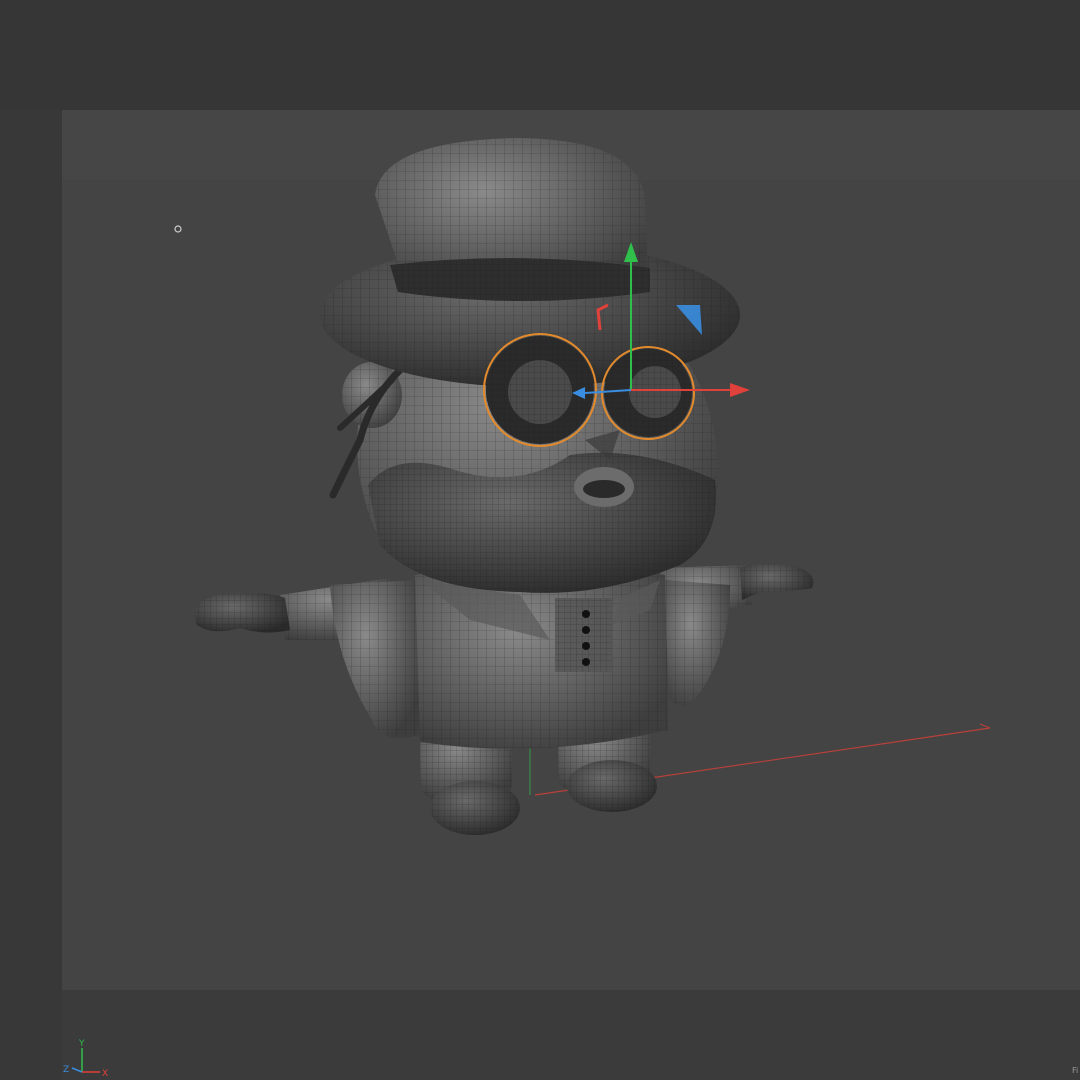 This screenshot has width=1080, height=1080. Describe the element at coordinates (81, 1044) in the screenshot. I see `axis-label-y: Y` at that location.